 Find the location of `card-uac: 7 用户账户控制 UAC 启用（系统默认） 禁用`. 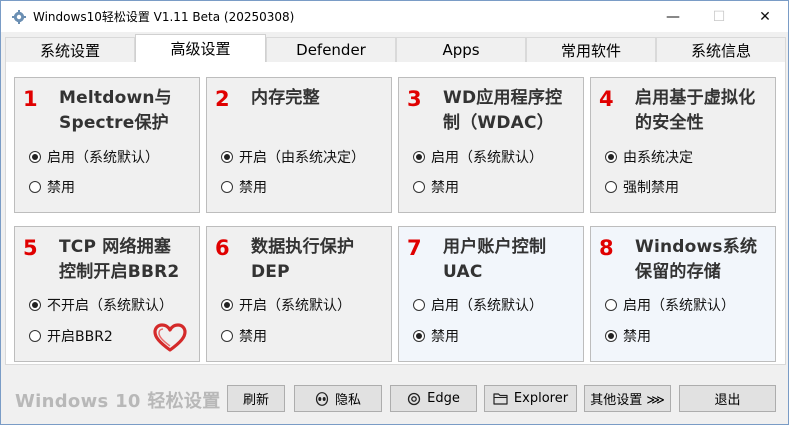

card-uac: 7 用户账户控制 UAC 启用（系统默认） 禁用 is located at coordinates (491, 294).